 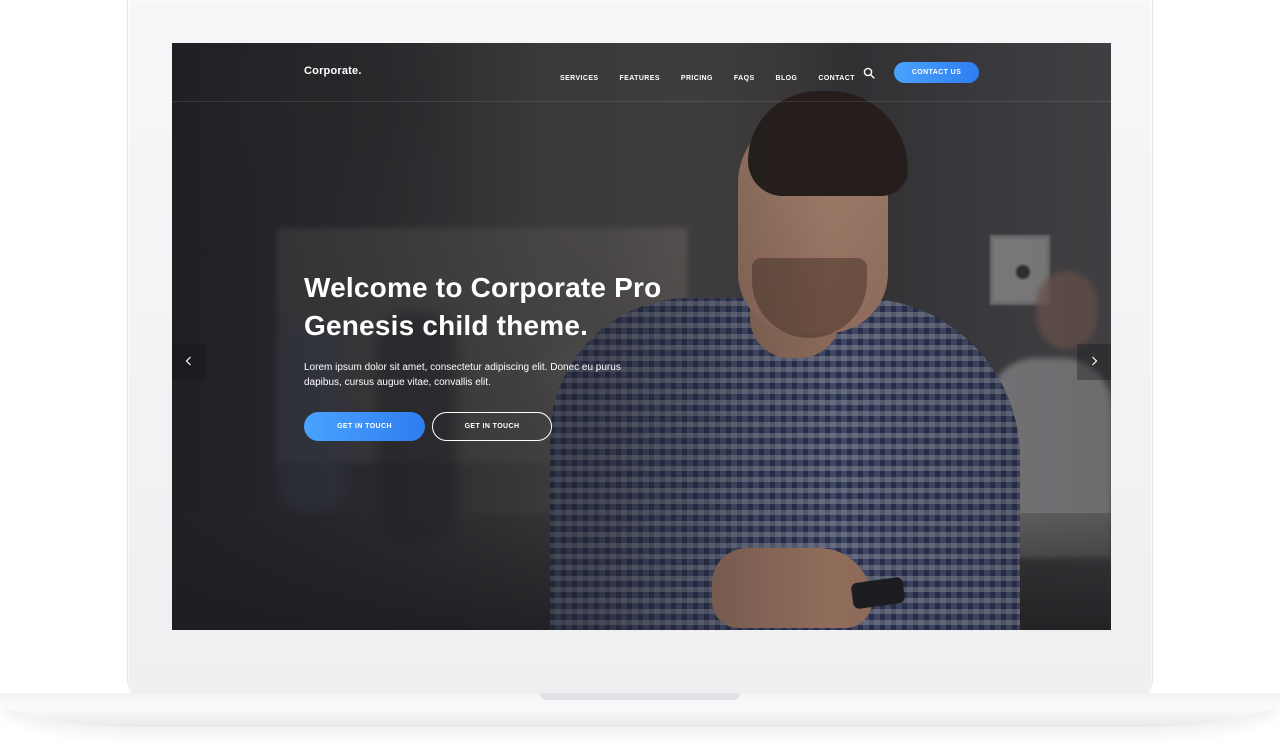 What do you see at coordinates (492, 426) in the screenshot?
I see `get-in-touch-outline-button: GET IN TOUCH` at bounding box center [492, 426].